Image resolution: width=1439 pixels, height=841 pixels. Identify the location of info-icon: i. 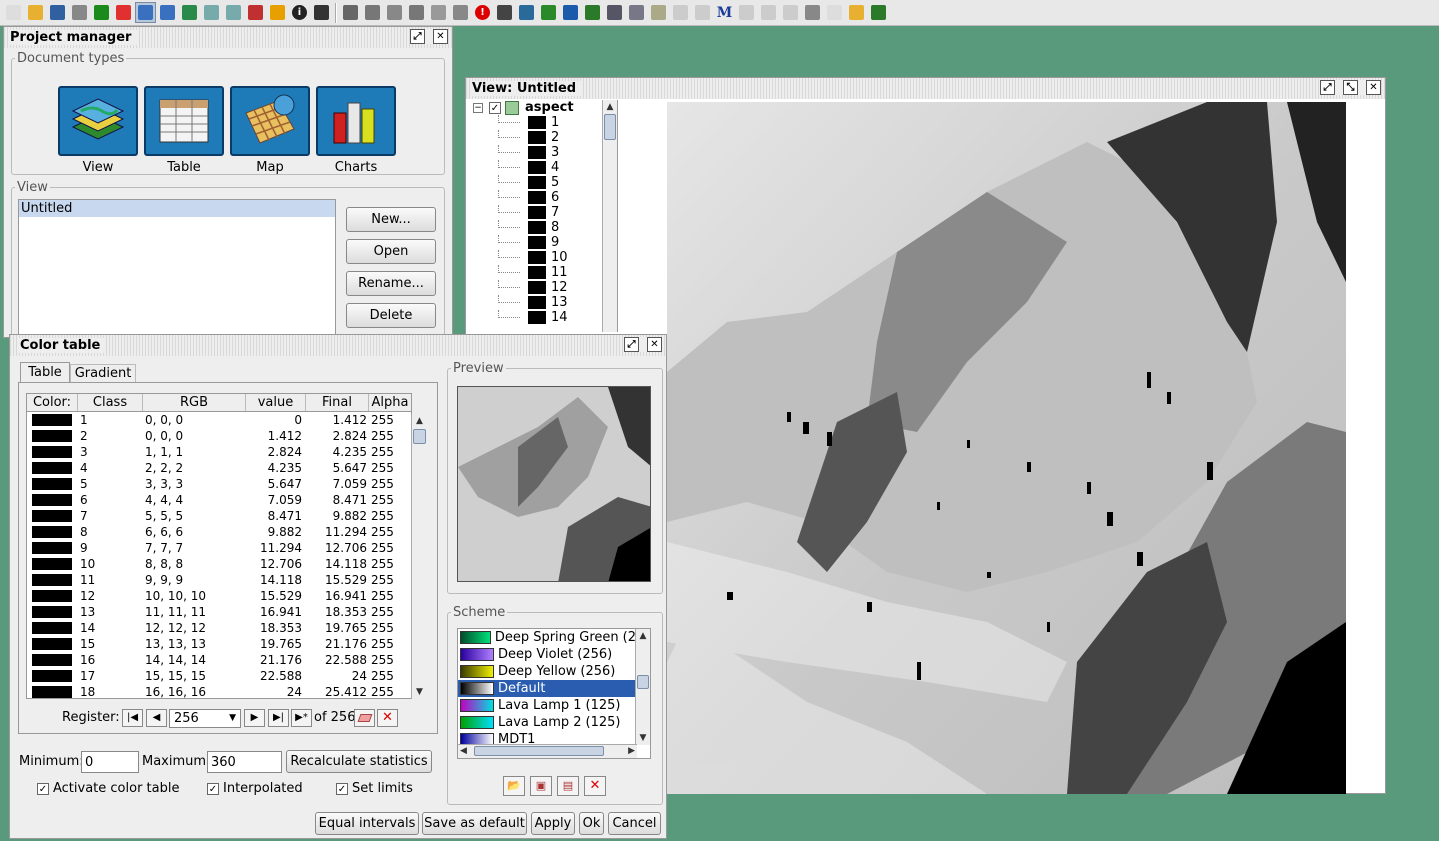
(299, 12).